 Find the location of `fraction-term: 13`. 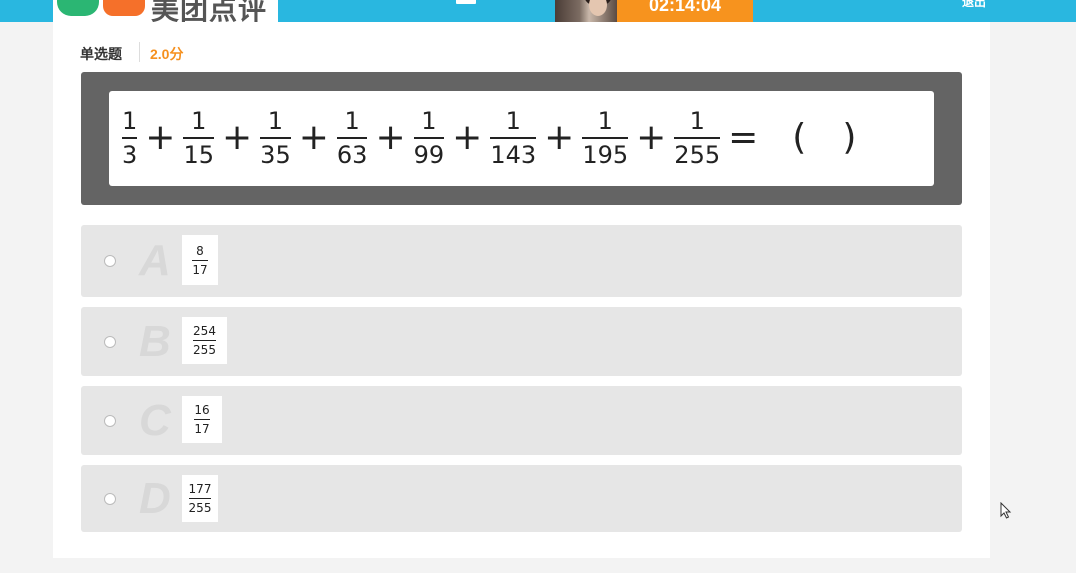

fraction-term: 13 is located at coordinates (130, 138).